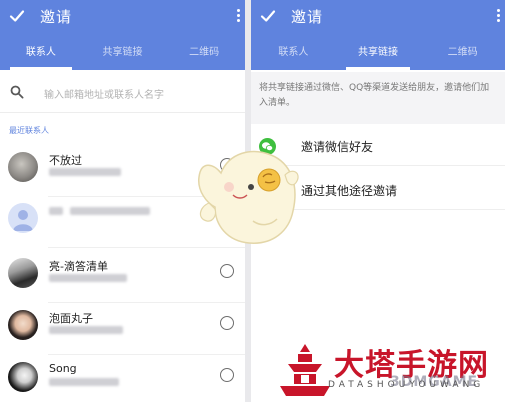 The width and height of the screenshot is (505, 402). I want to click on contact-name: 泡面丸子, so click(71, 318).